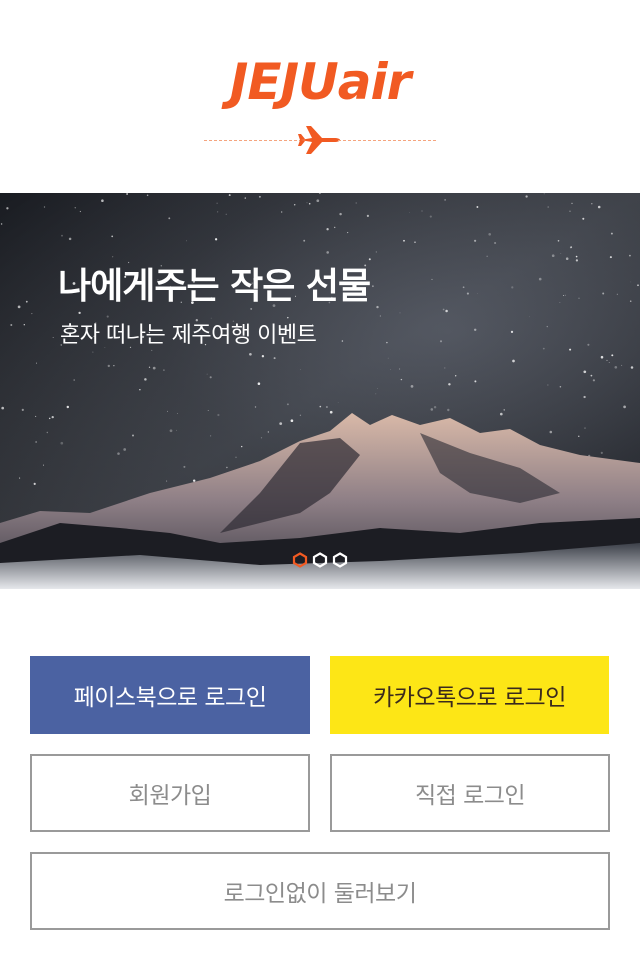 The height and width of the screenshot is (960, 640). Describe the element at coordinates (170, 695) in the screenshot. I see `facebook-login-button: 페이스북으로 로그인` at that location.